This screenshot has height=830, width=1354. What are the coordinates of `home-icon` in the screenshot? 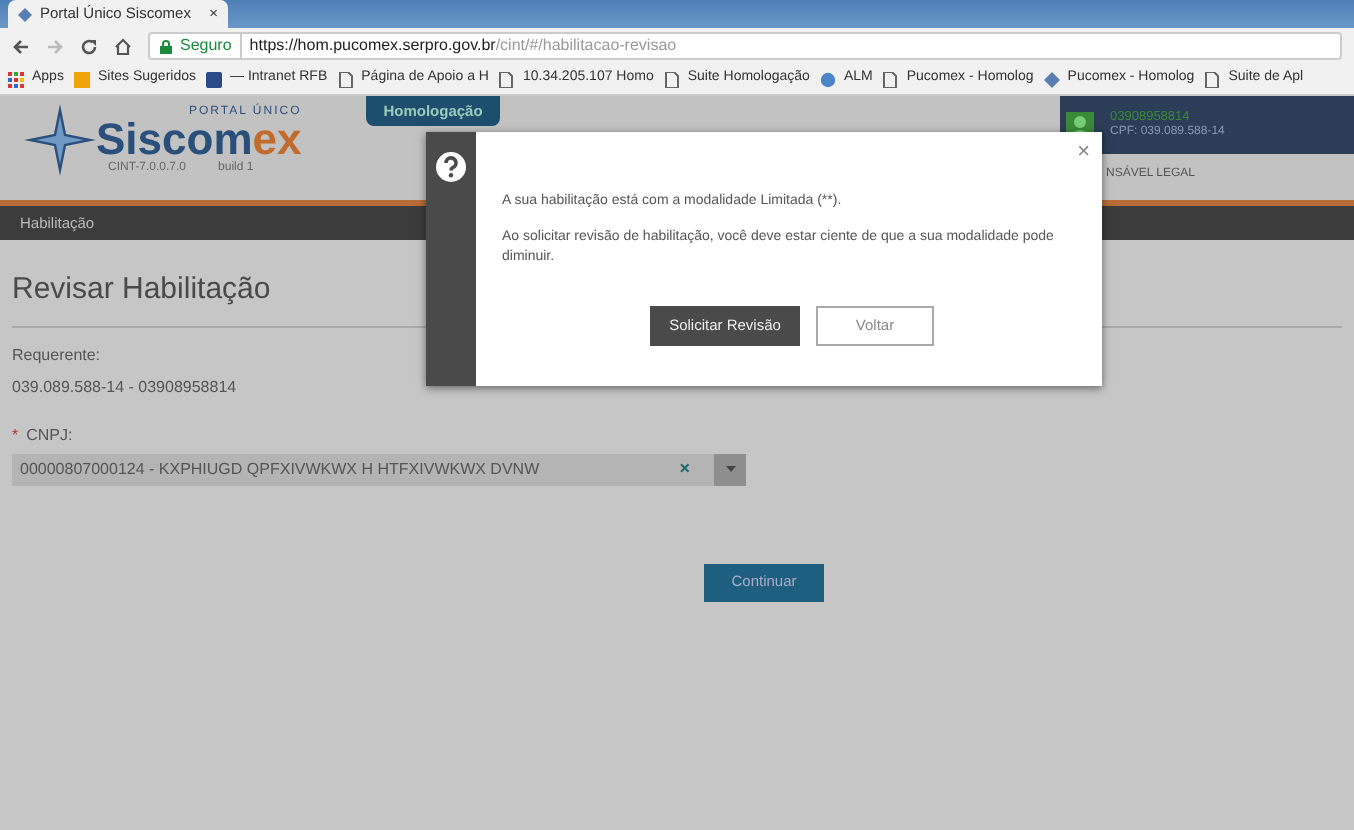 It's located at (123, 46).